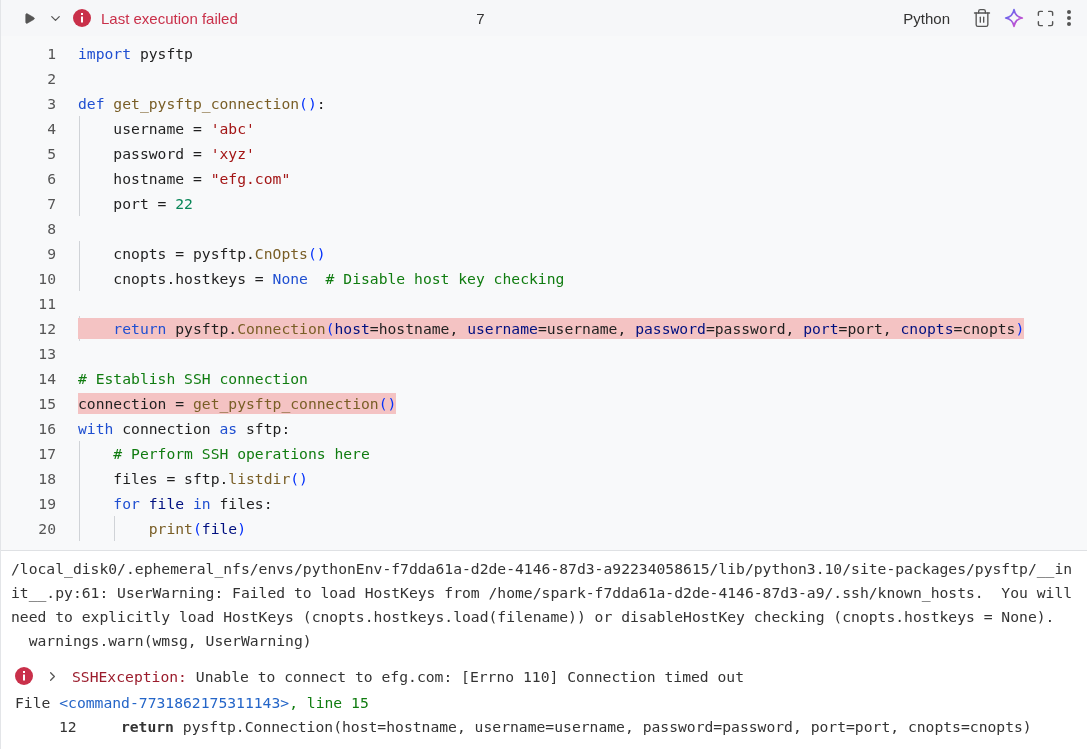  I want to click on line-number: 16, so click(46, 428).